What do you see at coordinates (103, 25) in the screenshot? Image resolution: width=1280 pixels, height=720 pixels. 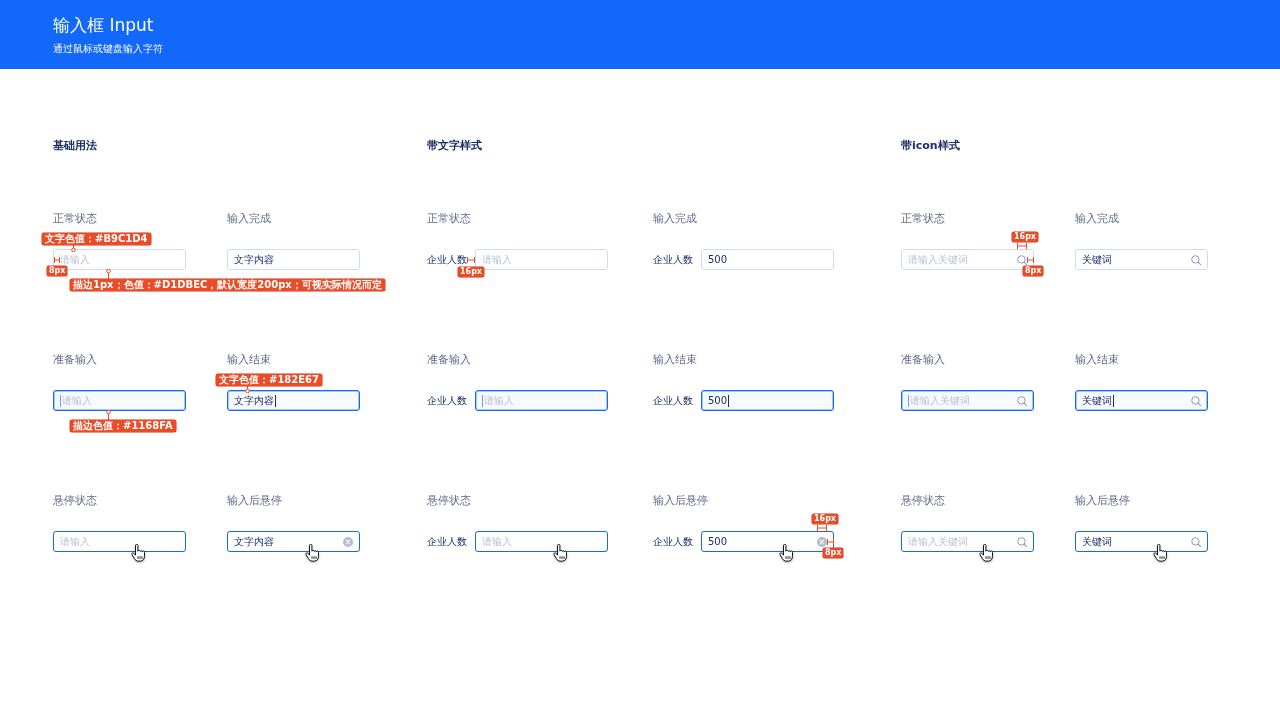 I see `page-title: 输入框 Input` at bounding box center [103, 25].